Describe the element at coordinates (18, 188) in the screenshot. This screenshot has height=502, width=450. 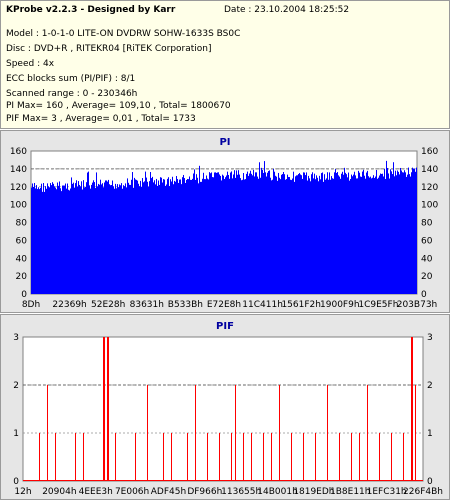
I see `y-tick-label-left: 120` at that location.